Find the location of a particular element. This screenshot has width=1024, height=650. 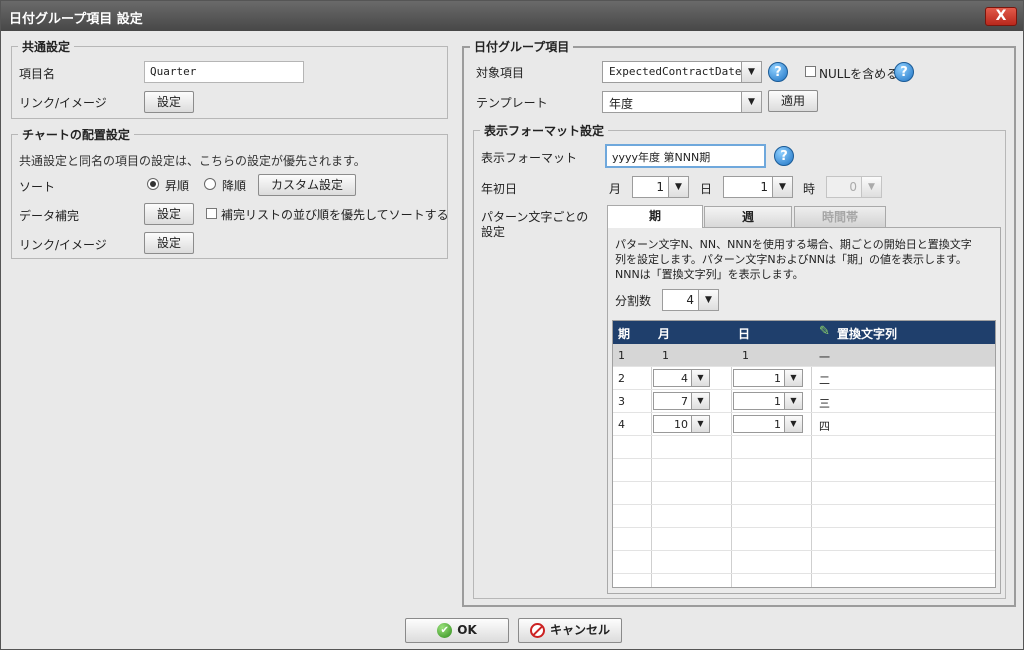

row-month-select: 10 ▼ is located at coordinates (681, 424).